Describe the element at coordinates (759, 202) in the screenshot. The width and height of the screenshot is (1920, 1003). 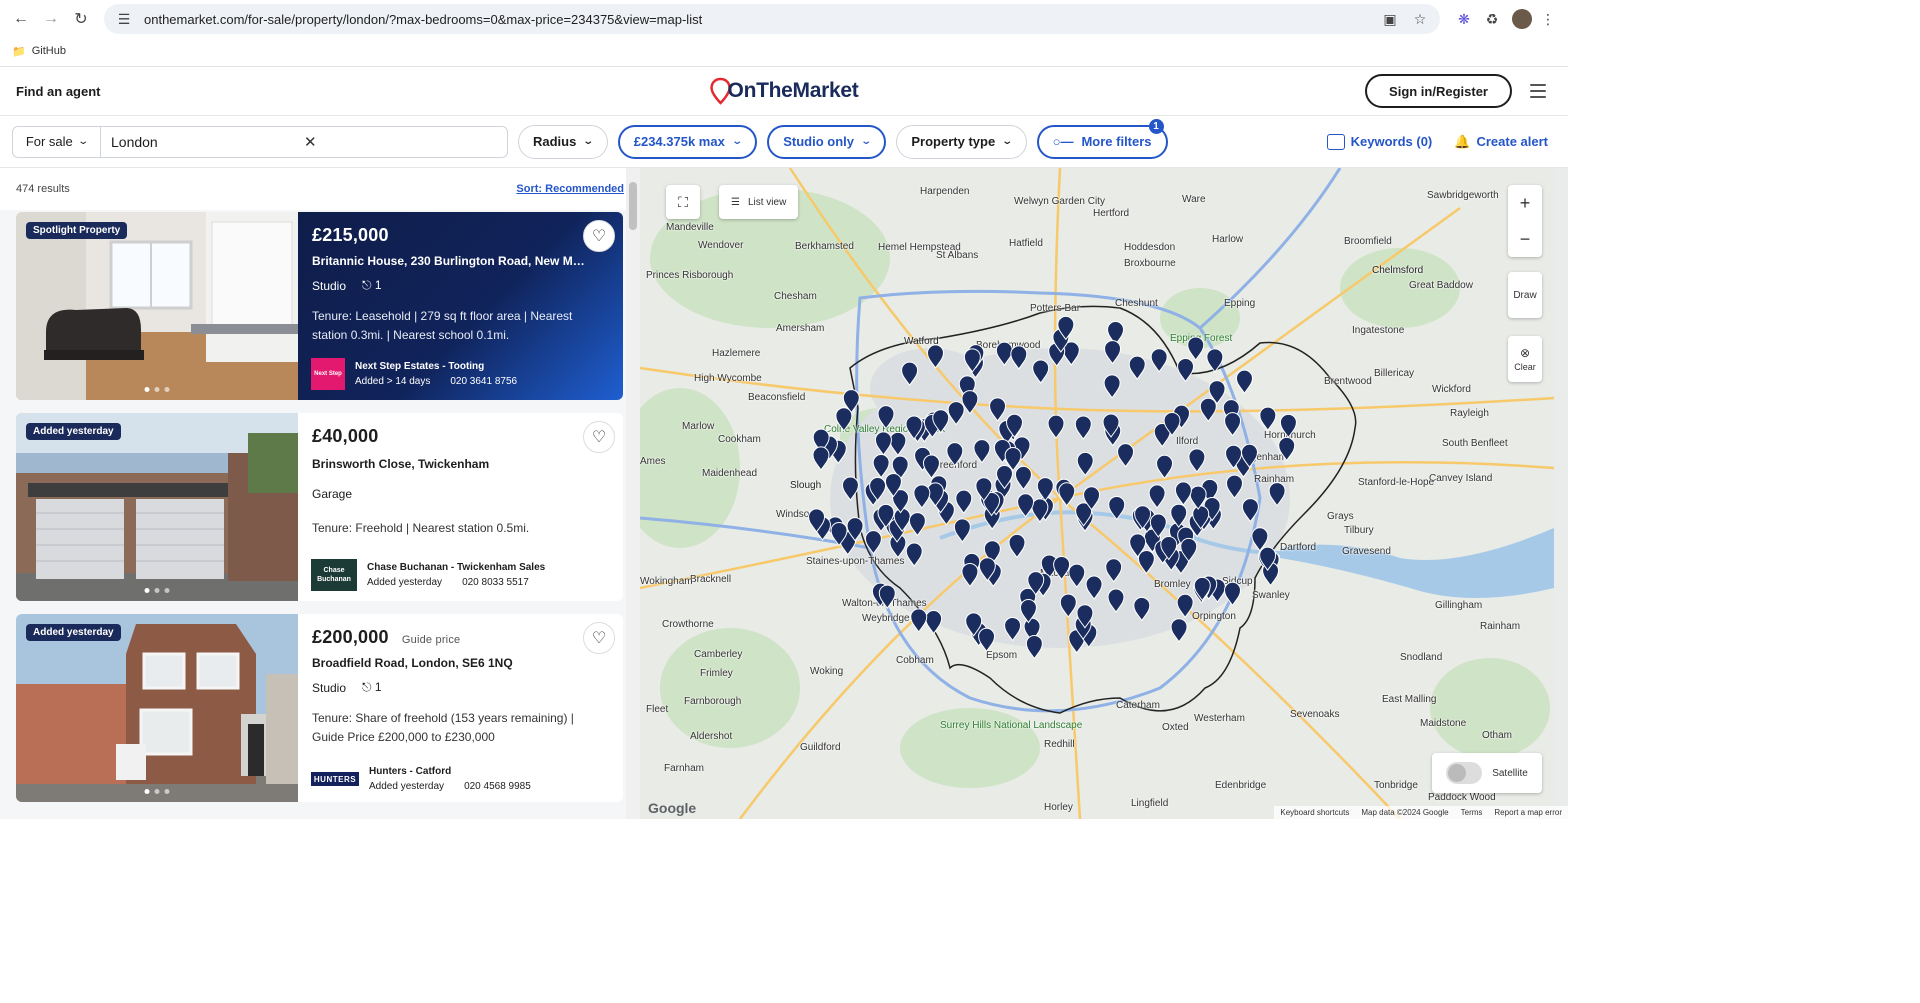
I see `list-view-button: ☰ List view` at that location.